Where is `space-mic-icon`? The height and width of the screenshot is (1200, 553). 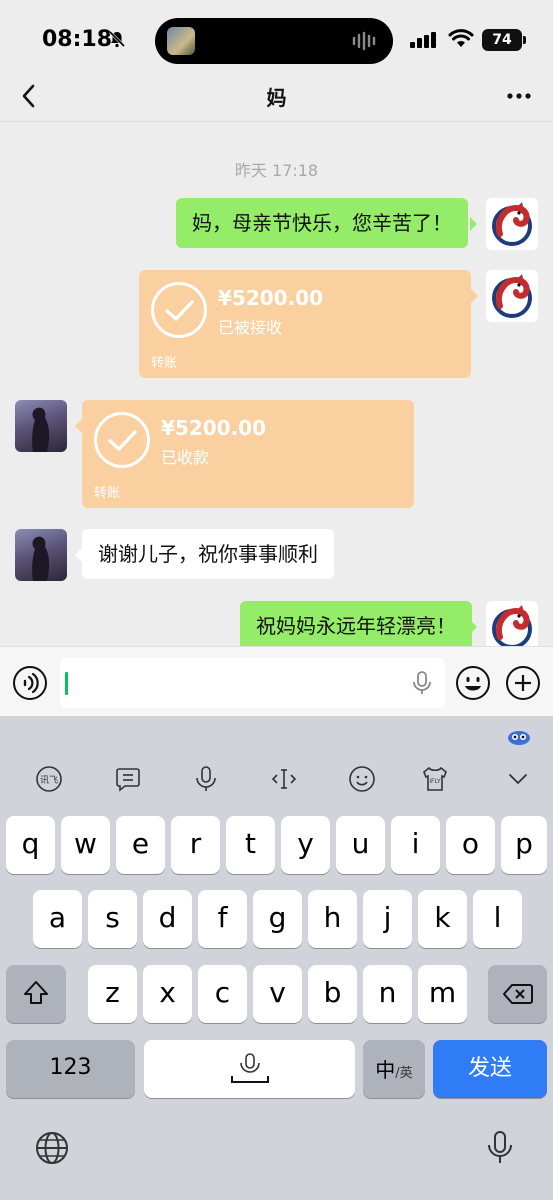
space-mic-icon is located at coordinates (249, 1068).